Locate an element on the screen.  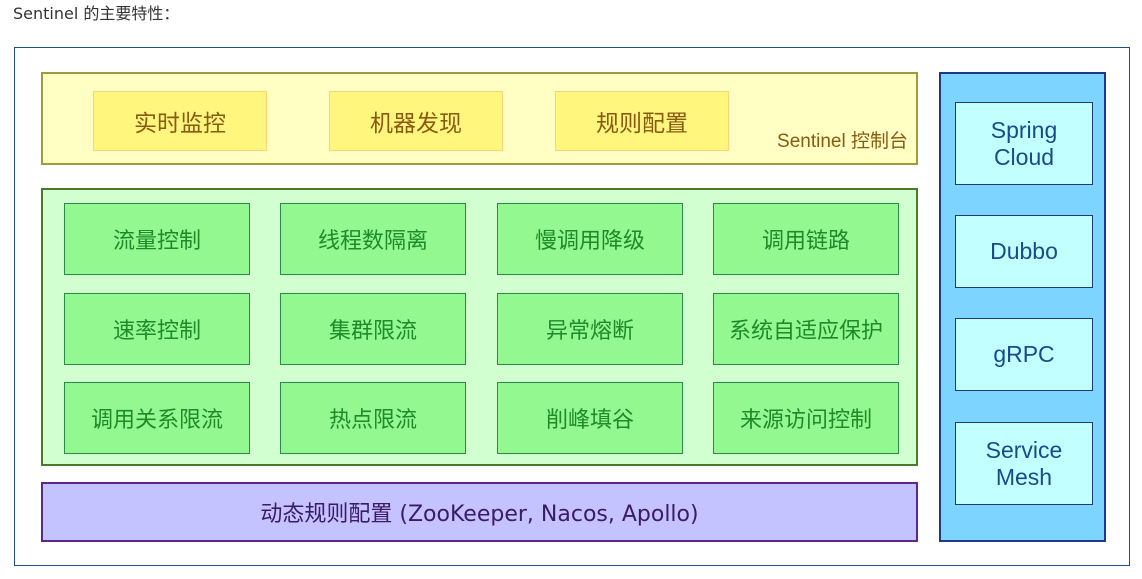
feature-cluster-flow-limit: 集群限流 is located at coordinates (373, 329).